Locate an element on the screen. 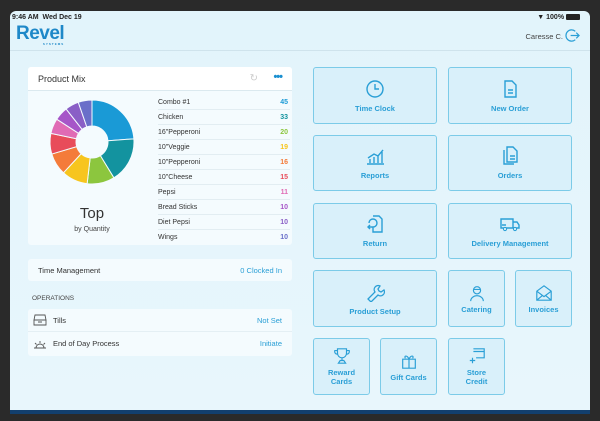  till-icon is located at coordinates (40, 320).